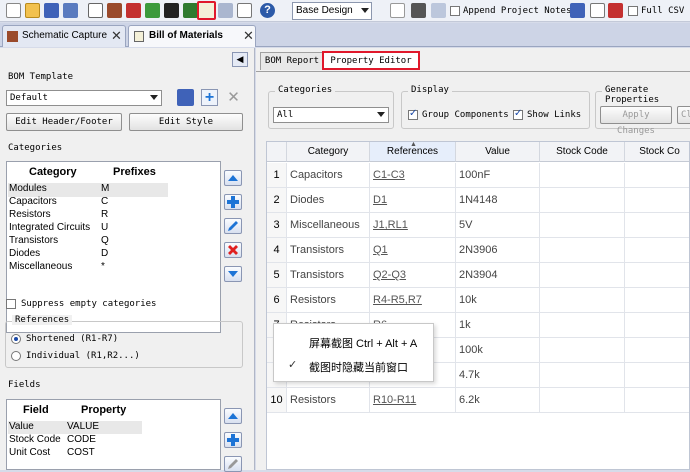  What do you see at coordinates (498, 175) in the screenshot?
I see `value-cell: 100nF` at bounding box center [498, 175].